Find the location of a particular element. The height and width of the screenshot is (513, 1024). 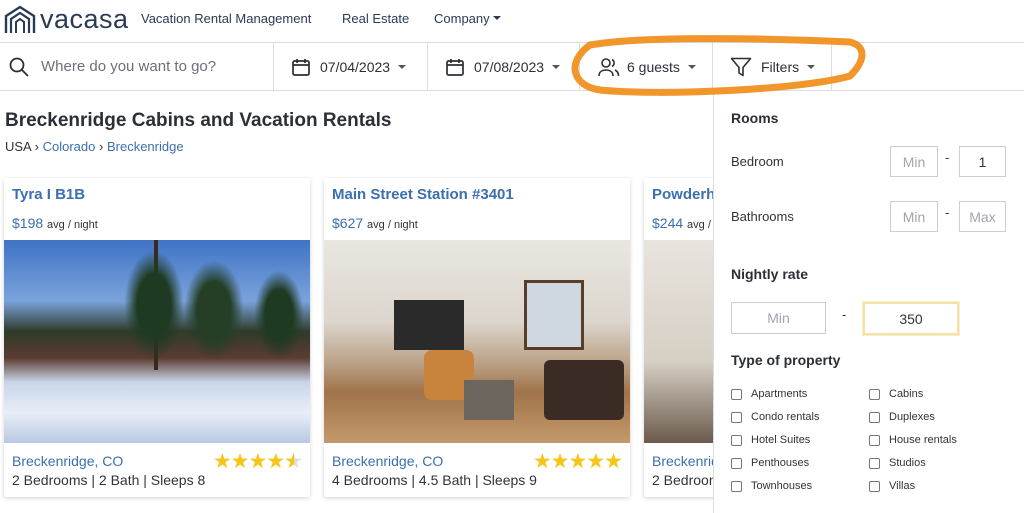

property-type-checkbox: Studios is located at coordinates (897, 463).